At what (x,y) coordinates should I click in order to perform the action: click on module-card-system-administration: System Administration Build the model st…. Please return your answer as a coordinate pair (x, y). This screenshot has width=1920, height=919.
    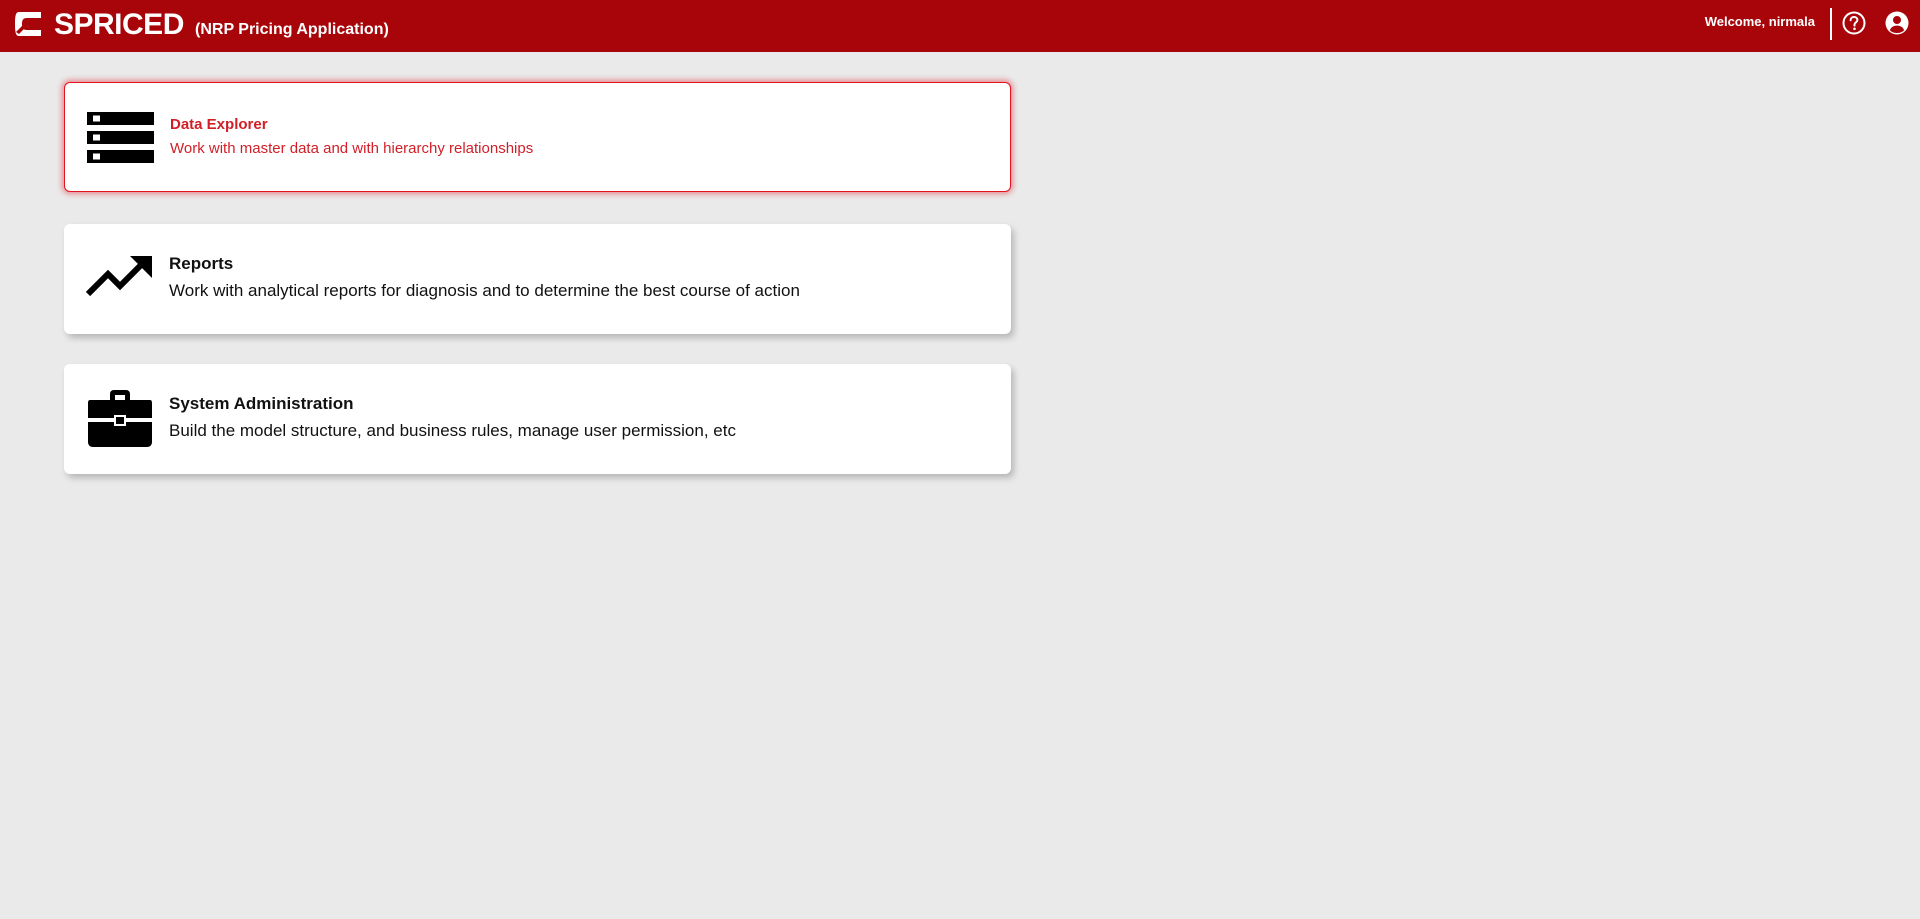
    Looking at the image, I should click on (537, 419).